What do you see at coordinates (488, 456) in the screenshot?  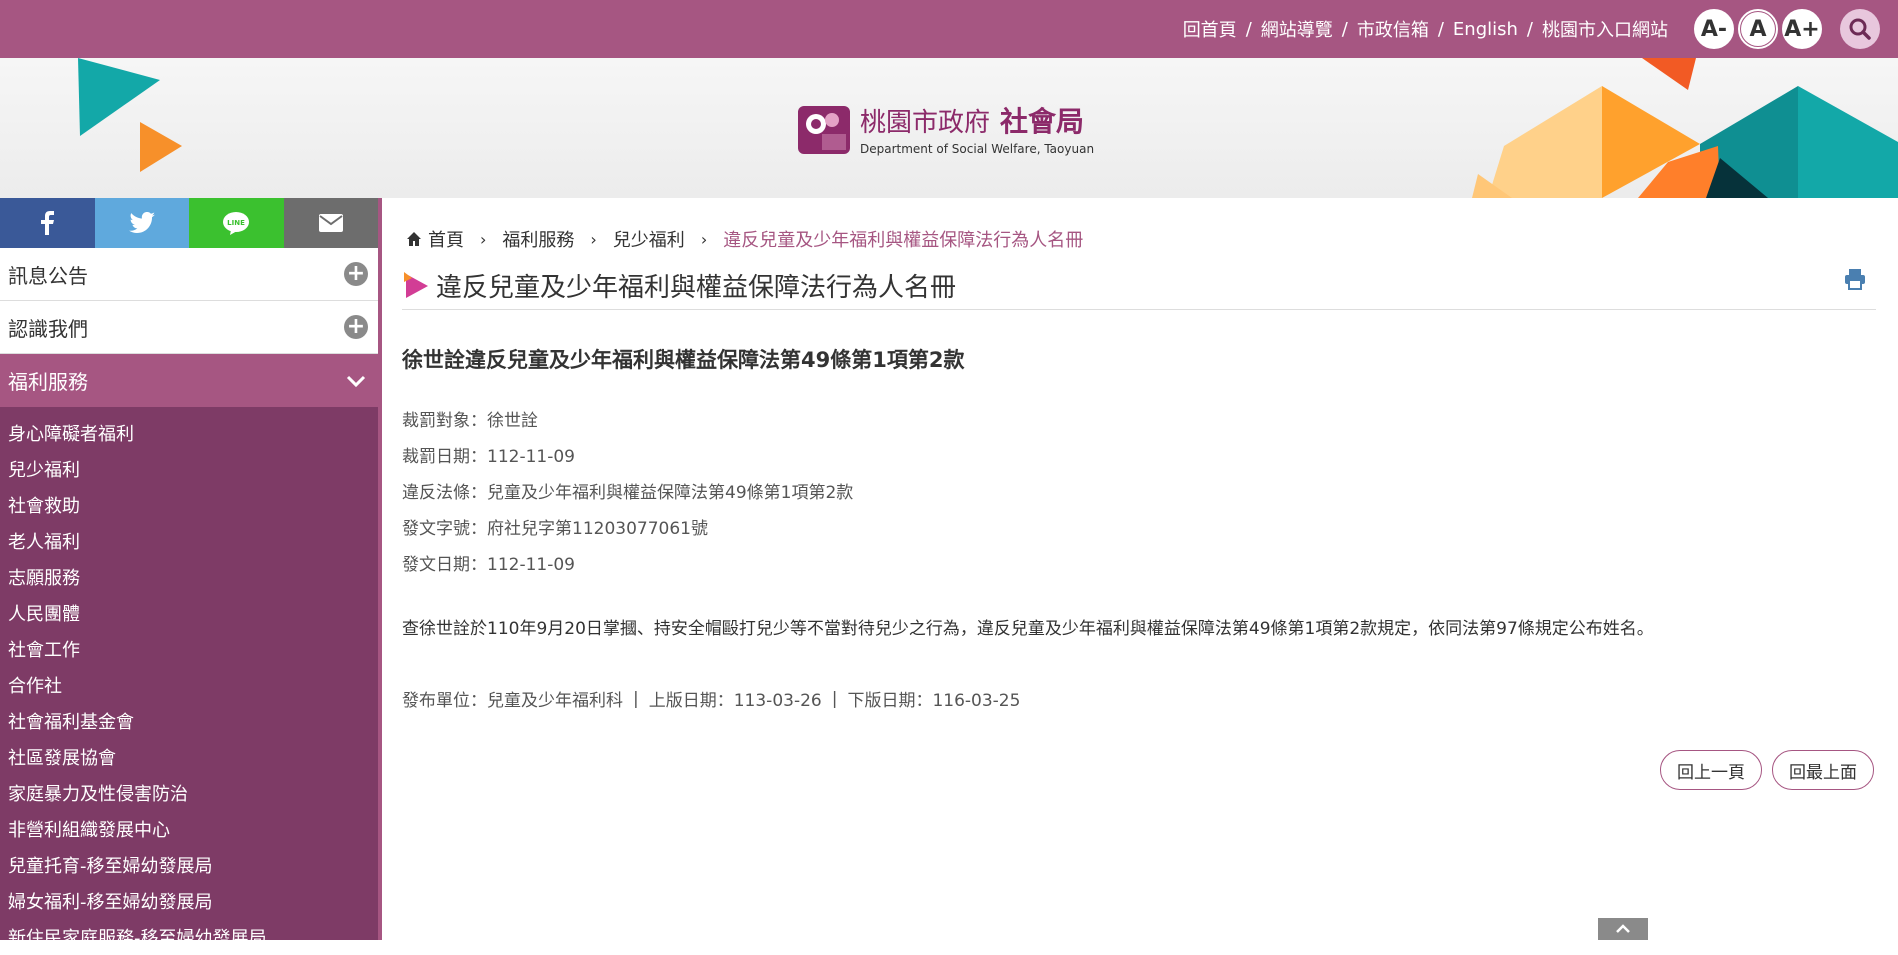 I see `field-penalty-date: 裁罰日期：112-11-09` at bounding box center [488, 456].